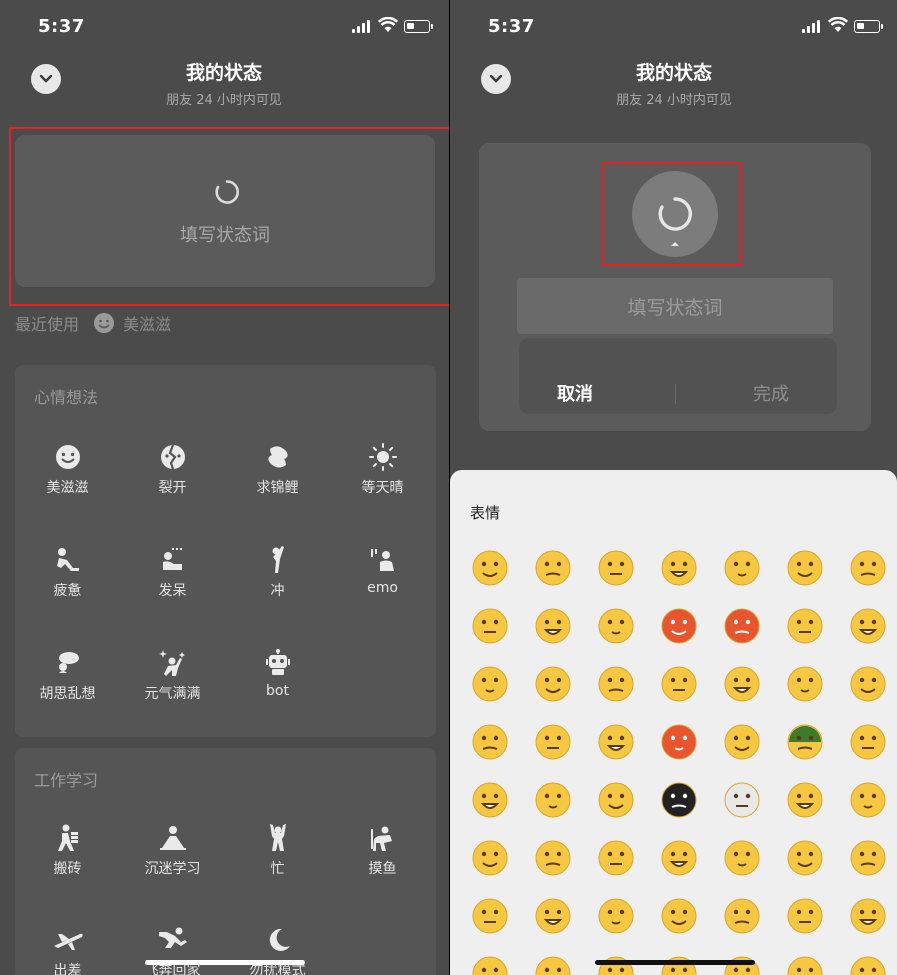  I want to click on slacking-icon, so click(381, 838).